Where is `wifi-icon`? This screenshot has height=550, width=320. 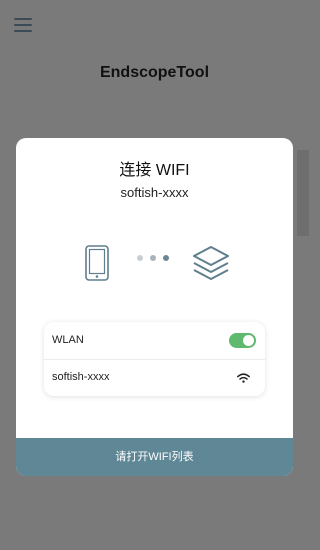 wifi-icon is located at coordinates (243, 378).